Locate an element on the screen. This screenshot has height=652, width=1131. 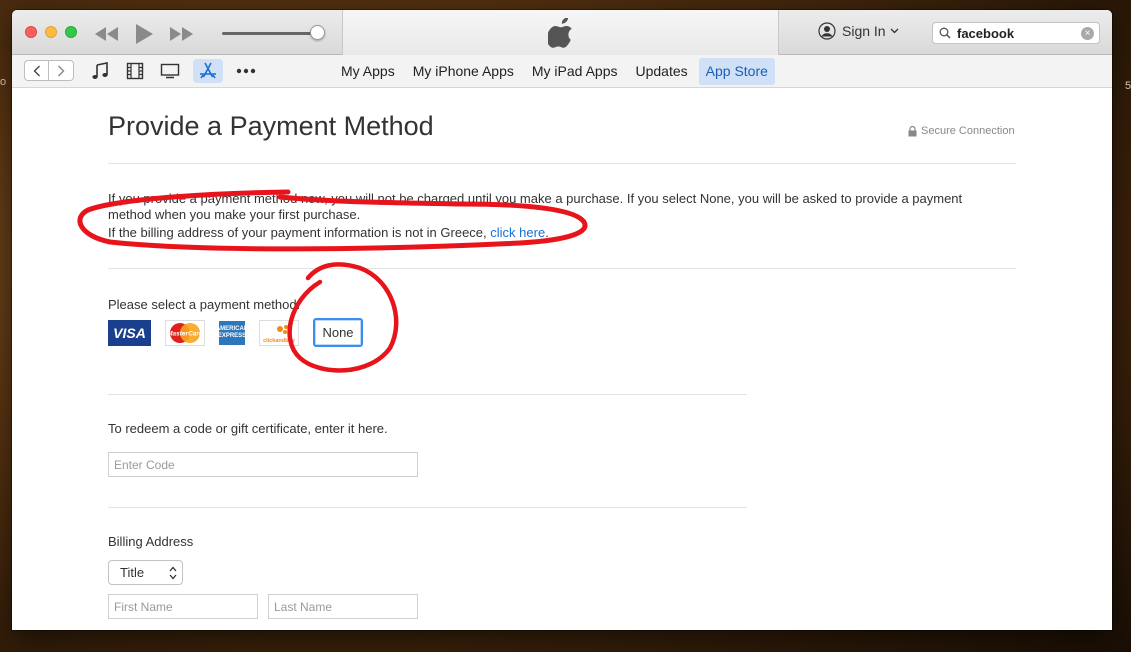
clickandbuy-text: clickandbuy is located at coordinates (279, 341).